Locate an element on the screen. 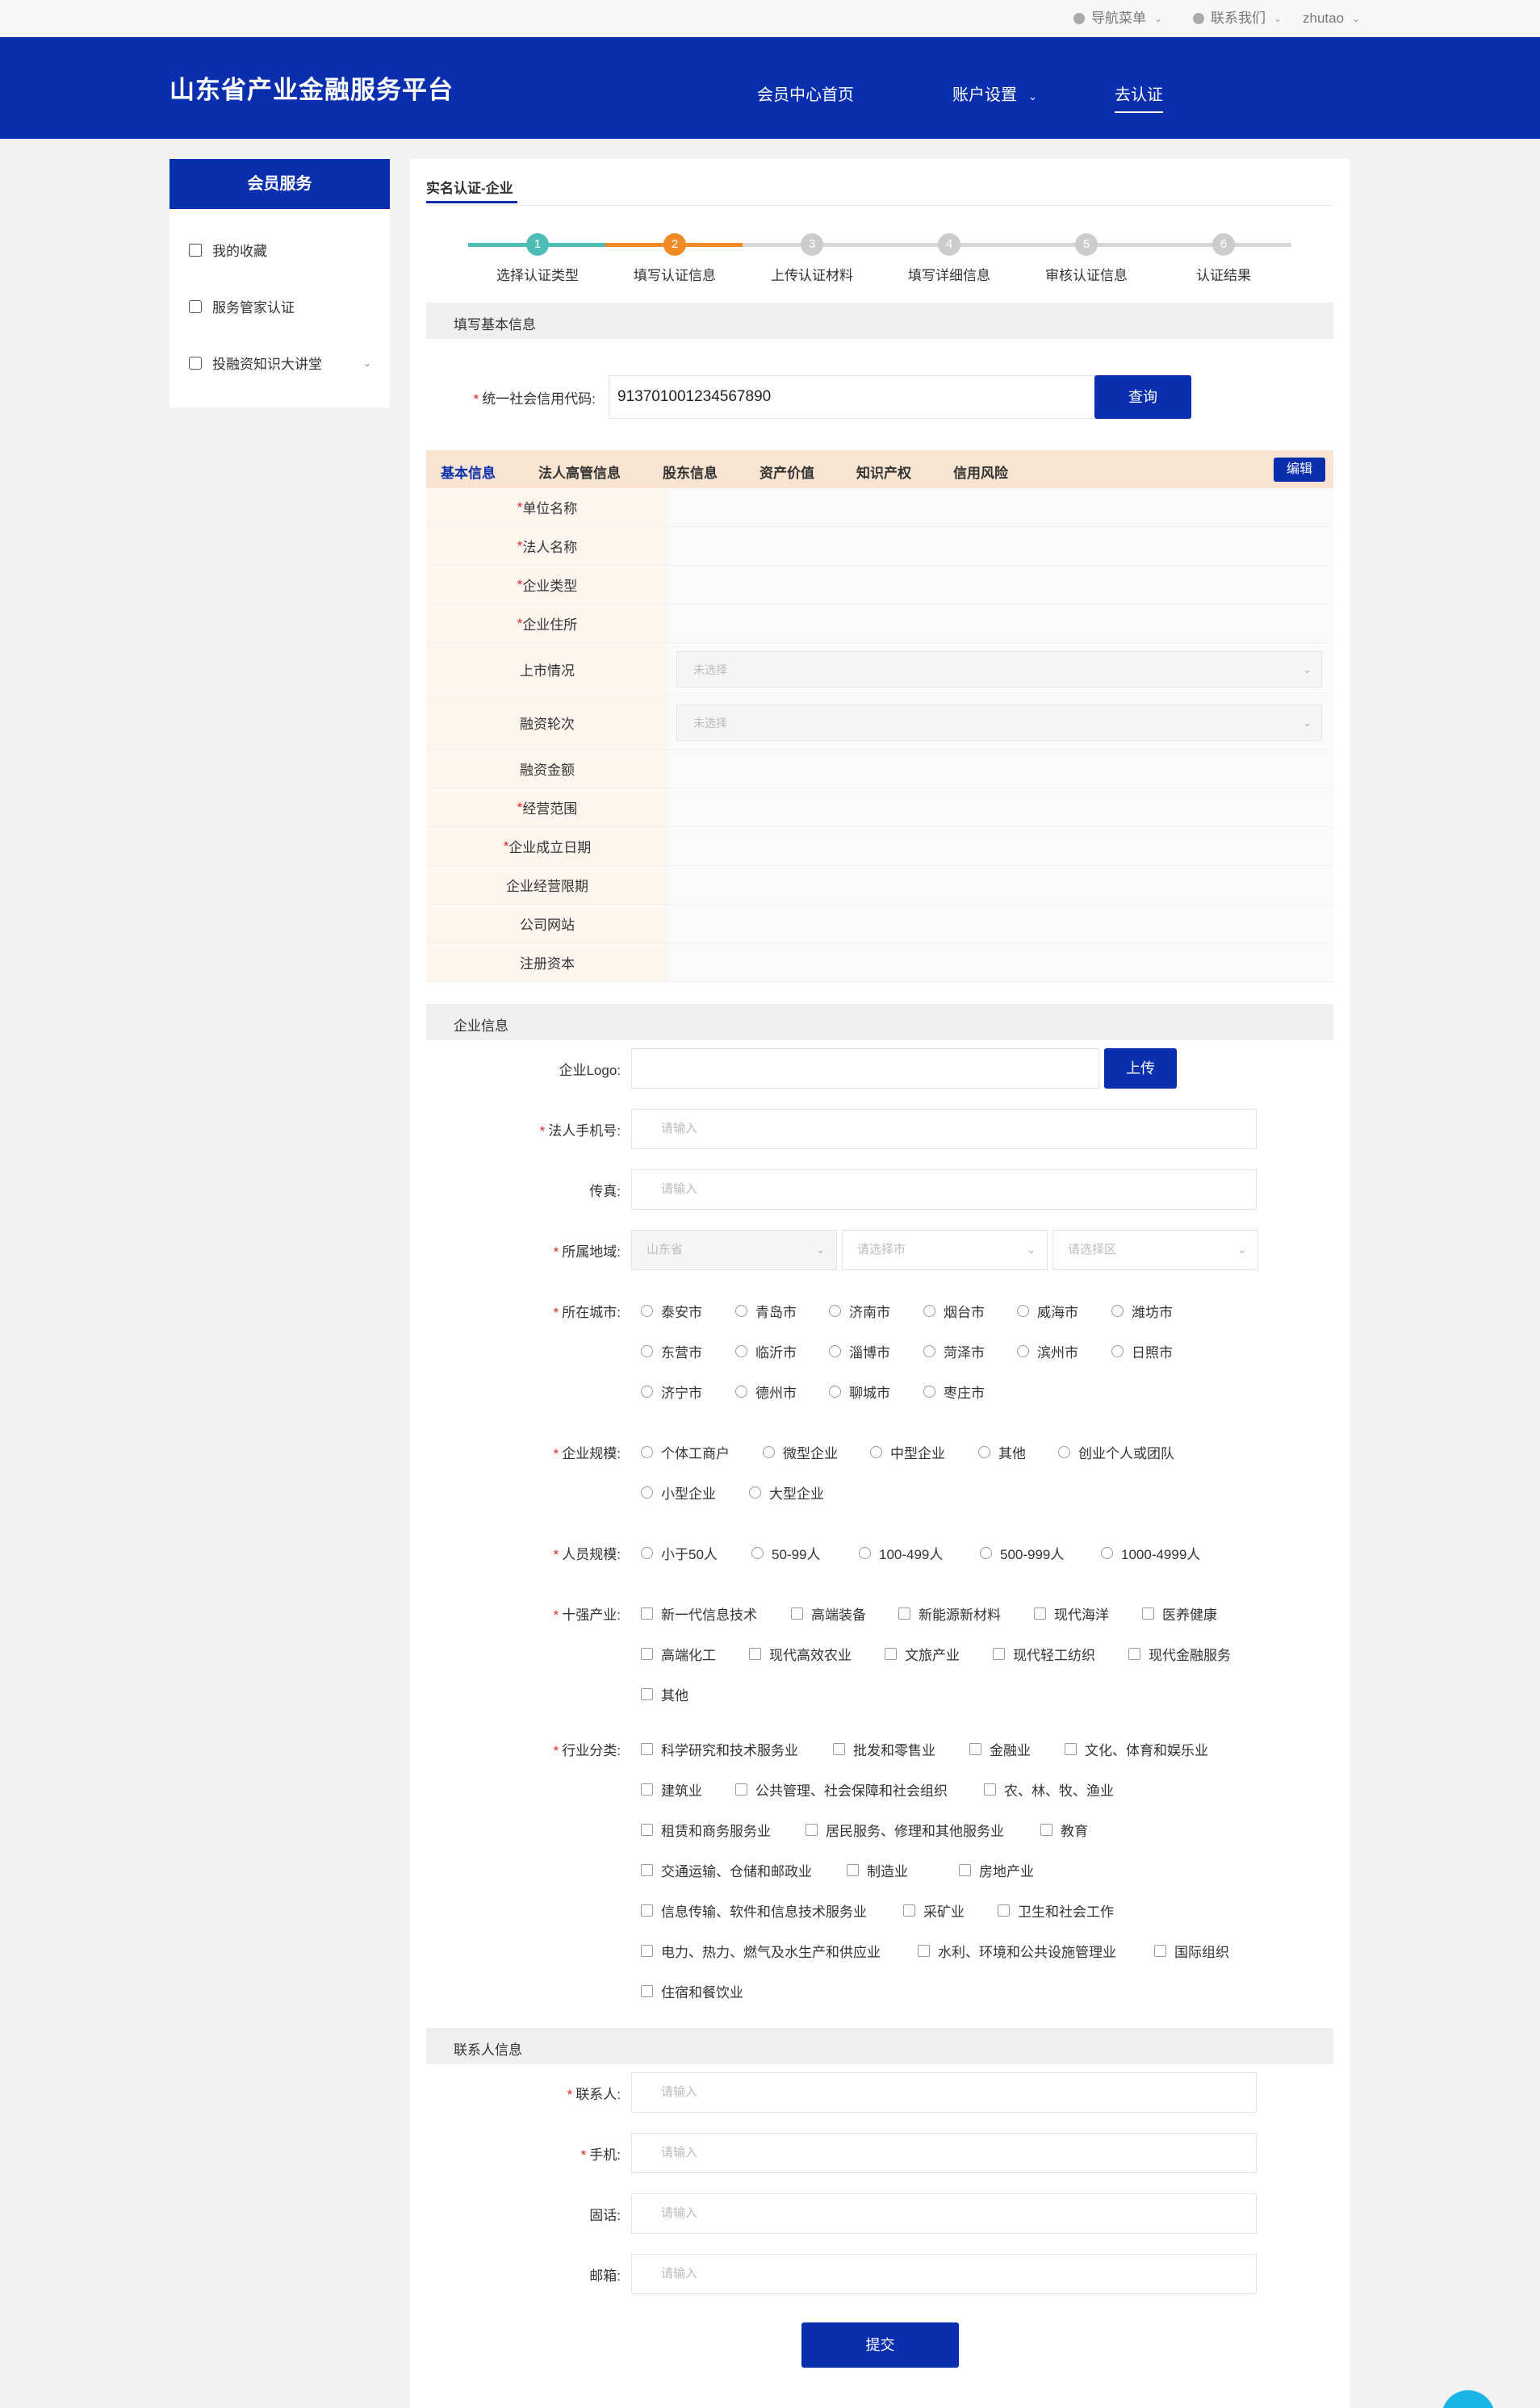  industry10-checkbox: 现代高效农业 is located at coordinates (800, 1654).